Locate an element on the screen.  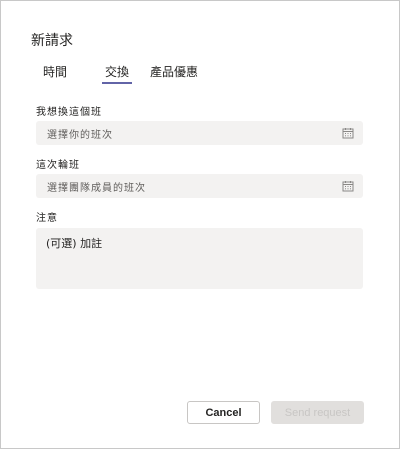
note-input is located at coordinates (199, 258).